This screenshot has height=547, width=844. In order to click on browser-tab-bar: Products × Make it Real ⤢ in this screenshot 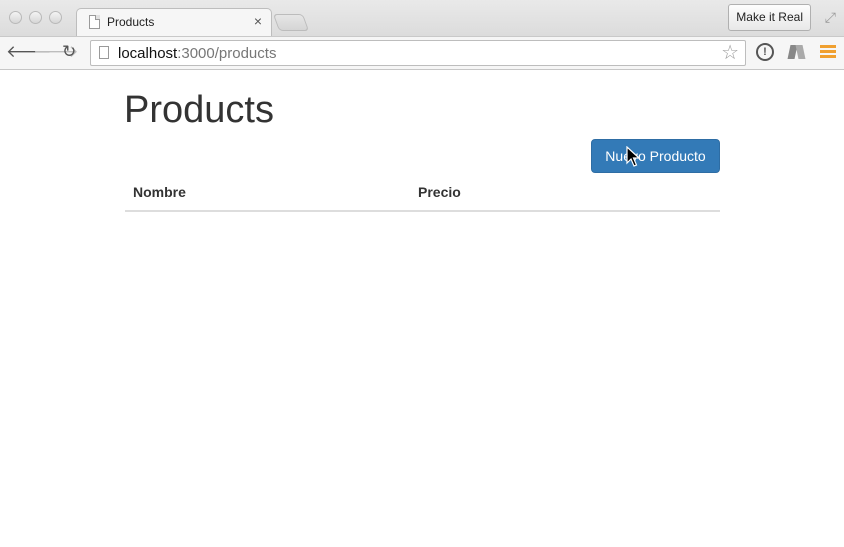, I will do `click(422, 18)`.